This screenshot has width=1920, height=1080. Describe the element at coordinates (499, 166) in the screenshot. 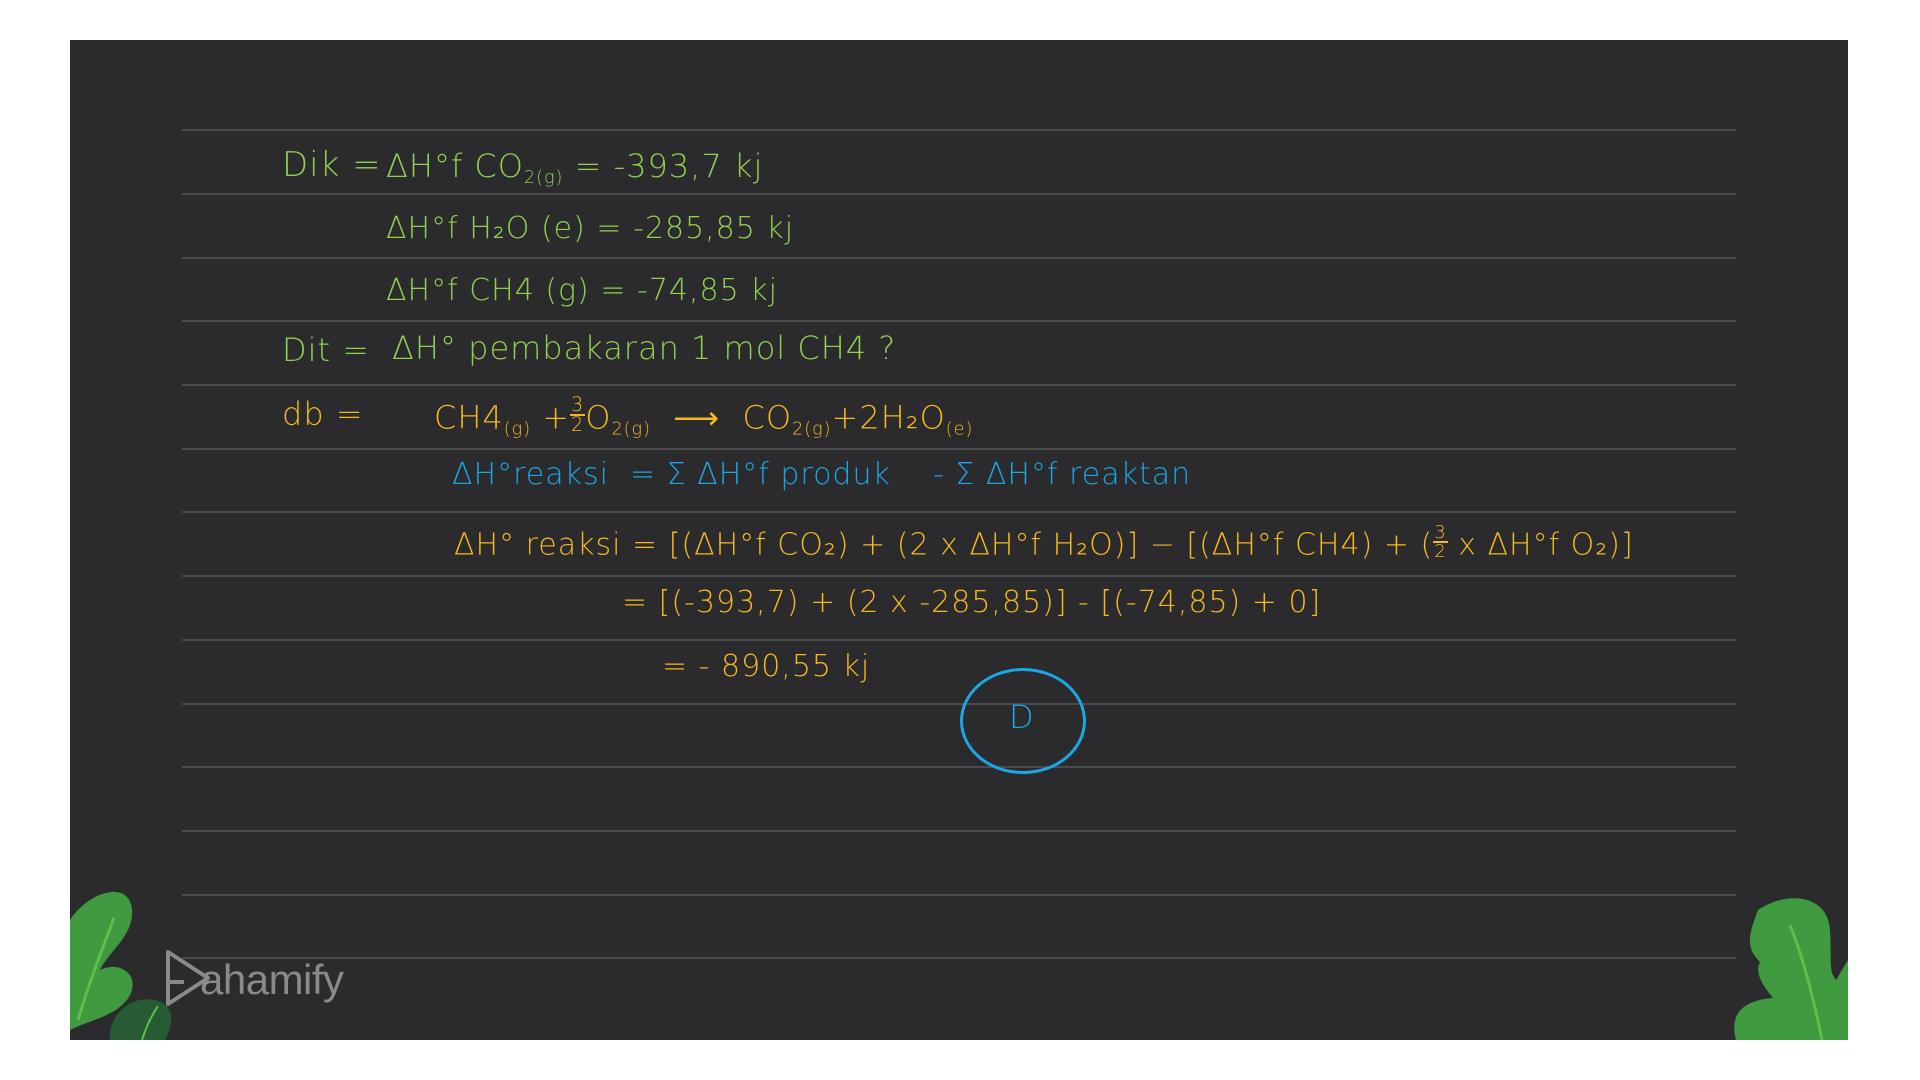

I see `species: CO` at that location.